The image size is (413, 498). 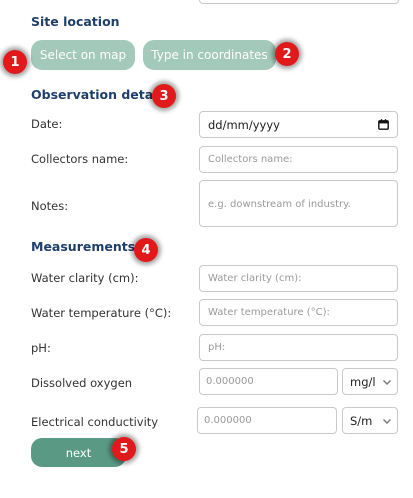 I want to click on notes-textarea: e.g. downstream of industry., so click(x=298, y=203).